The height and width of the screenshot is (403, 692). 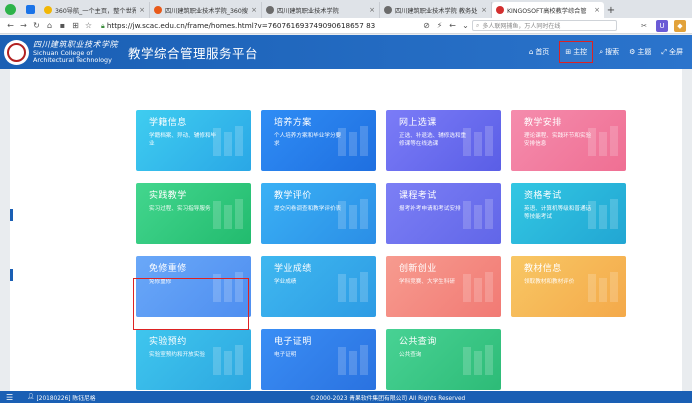 What do you see at coordinates (191, 304) in the screenshot?
I see `highlight-annotation-box` at bounding box center [191, 304].